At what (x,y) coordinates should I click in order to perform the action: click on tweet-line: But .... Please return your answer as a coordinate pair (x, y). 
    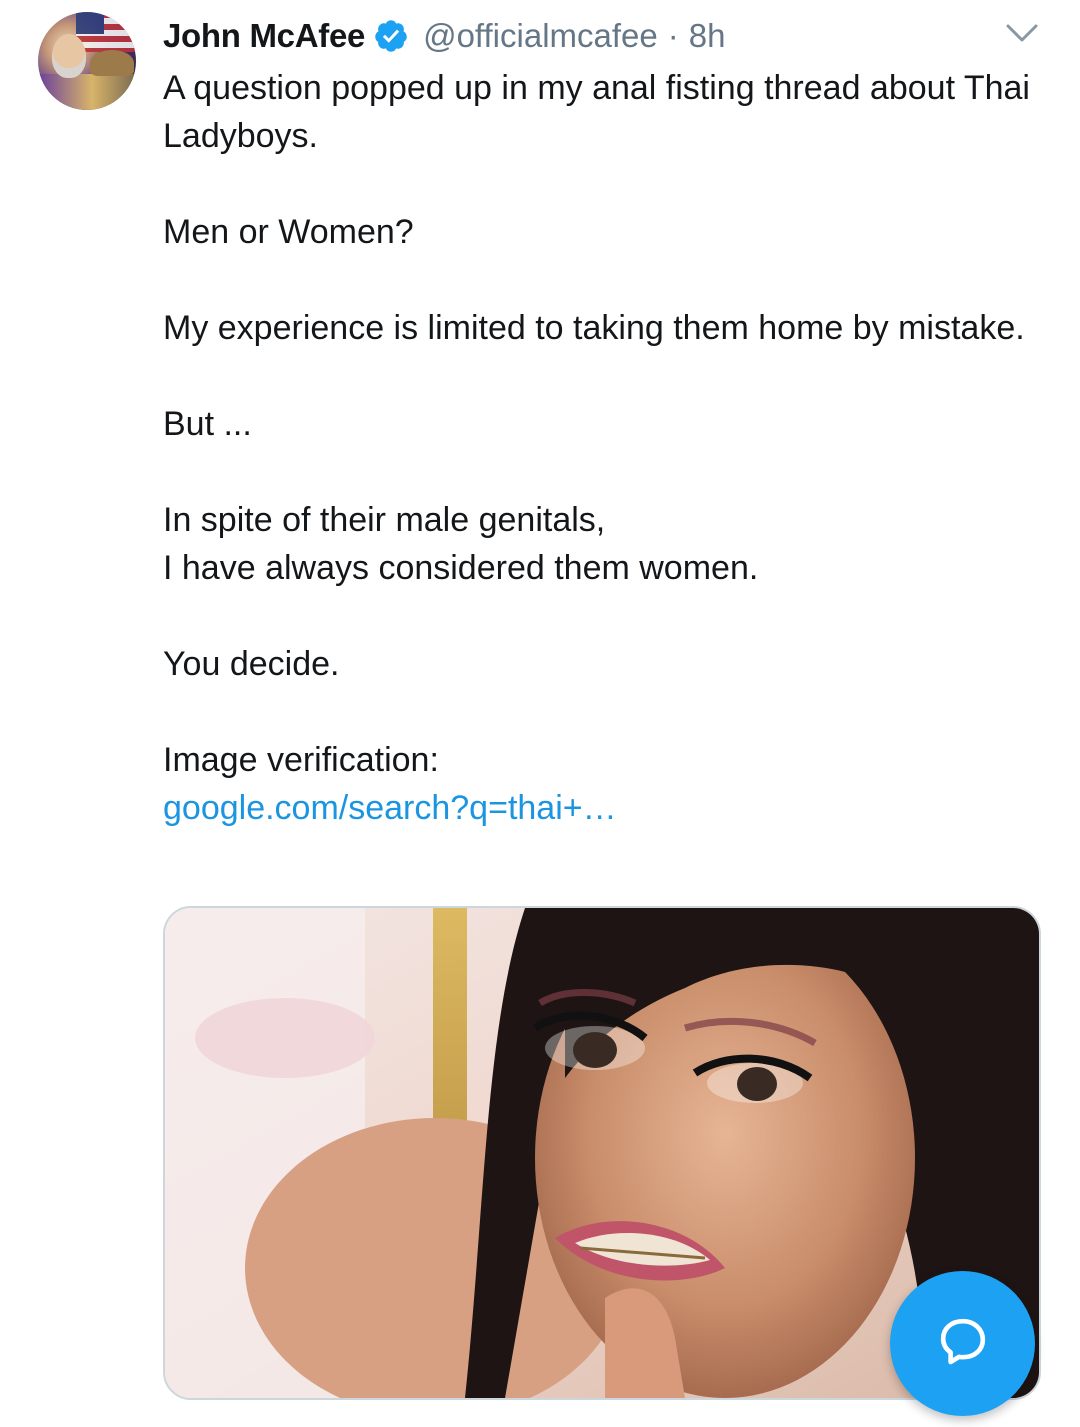
    Looking at the image, I should click on (207, 424).